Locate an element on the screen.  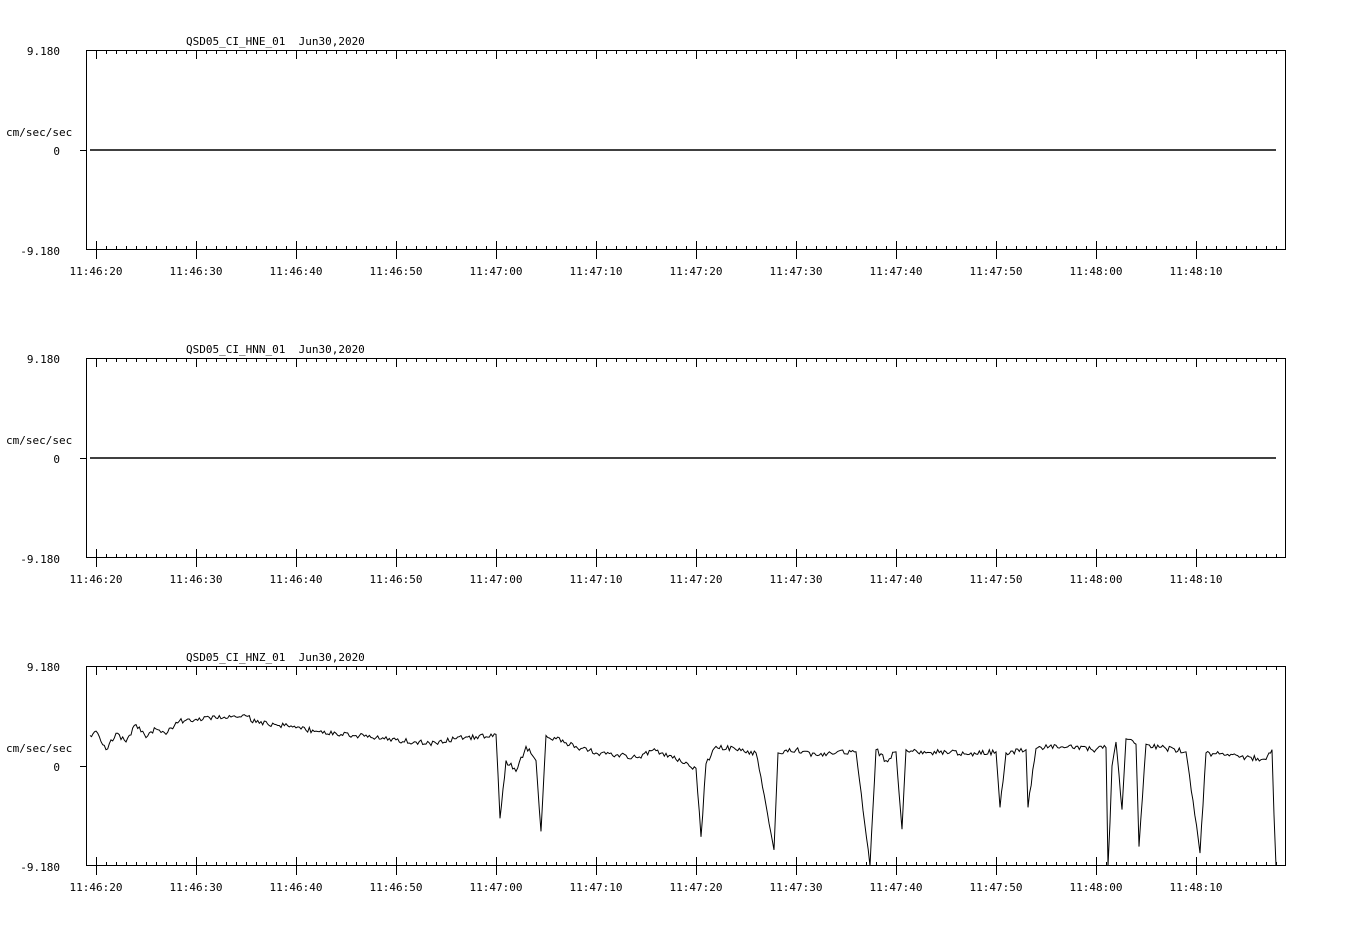
chart-title: QSD05_CI_HNE_01 Jun30,2020 is located at coordinates (275, 41).